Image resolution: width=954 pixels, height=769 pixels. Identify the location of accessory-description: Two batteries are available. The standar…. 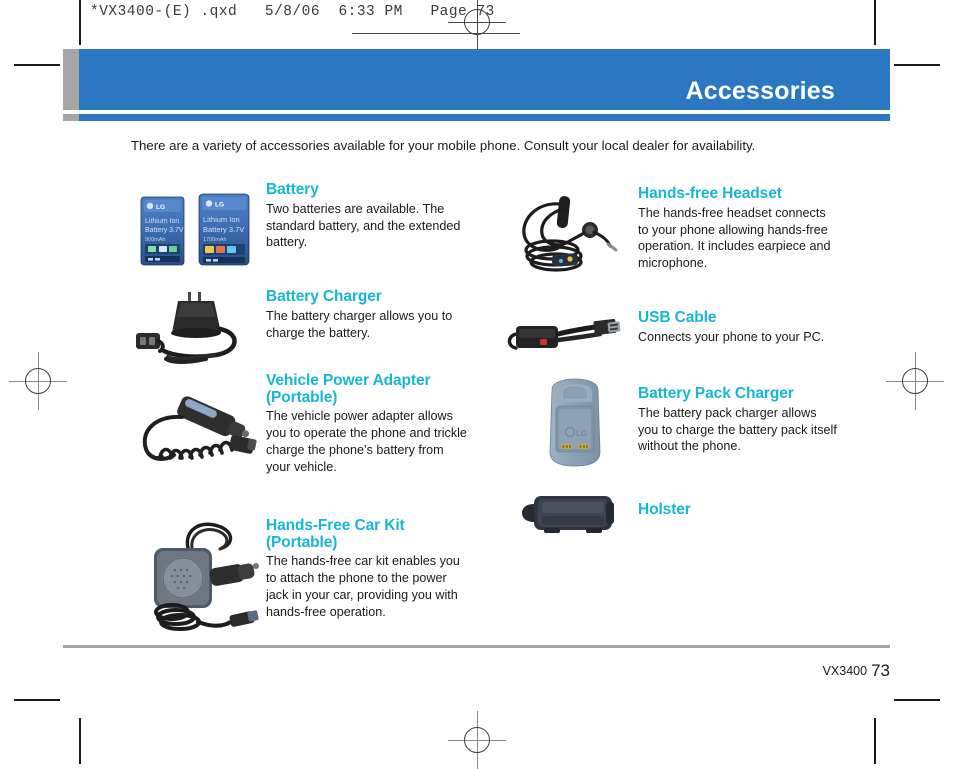
(363, 225).